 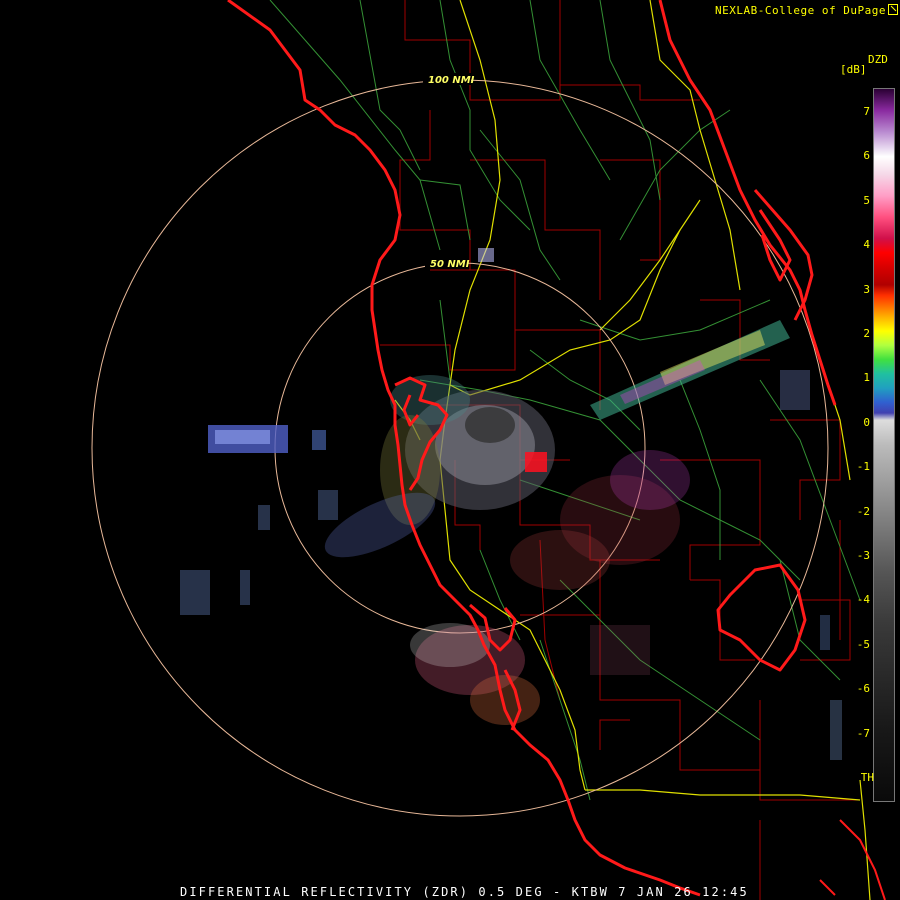 I want to click on color-scale-tick: 3, so click(x=866, y=289).